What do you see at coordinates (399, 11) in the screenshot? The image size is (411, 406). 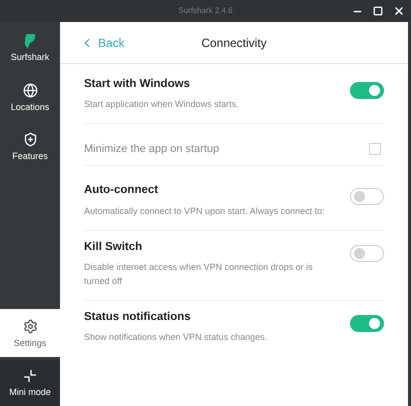 I see `close-icon` at bounding box center [399, 11].